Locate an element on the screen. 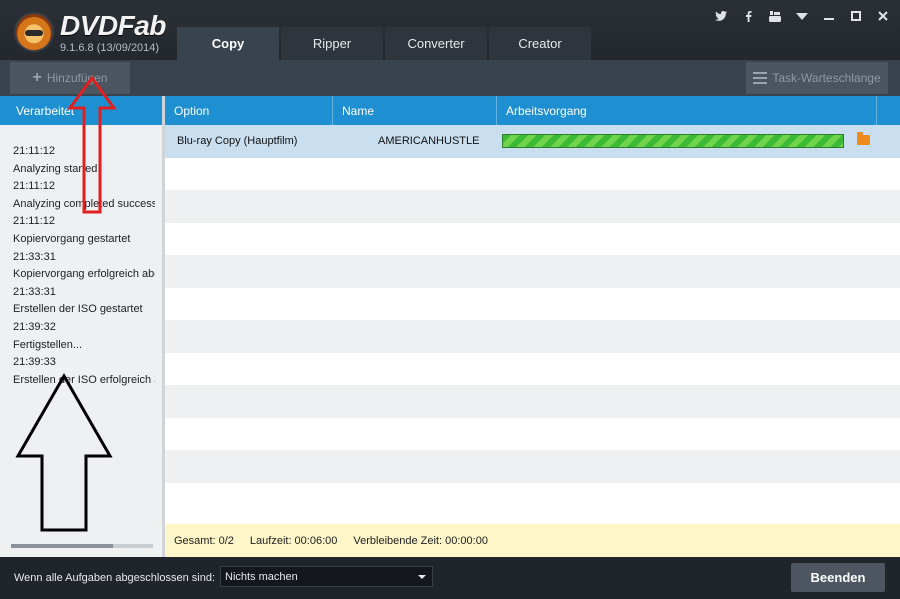 This screenshot has width=900, height=599. log-entry: Analyzing started is located at coordinates (55, 168).